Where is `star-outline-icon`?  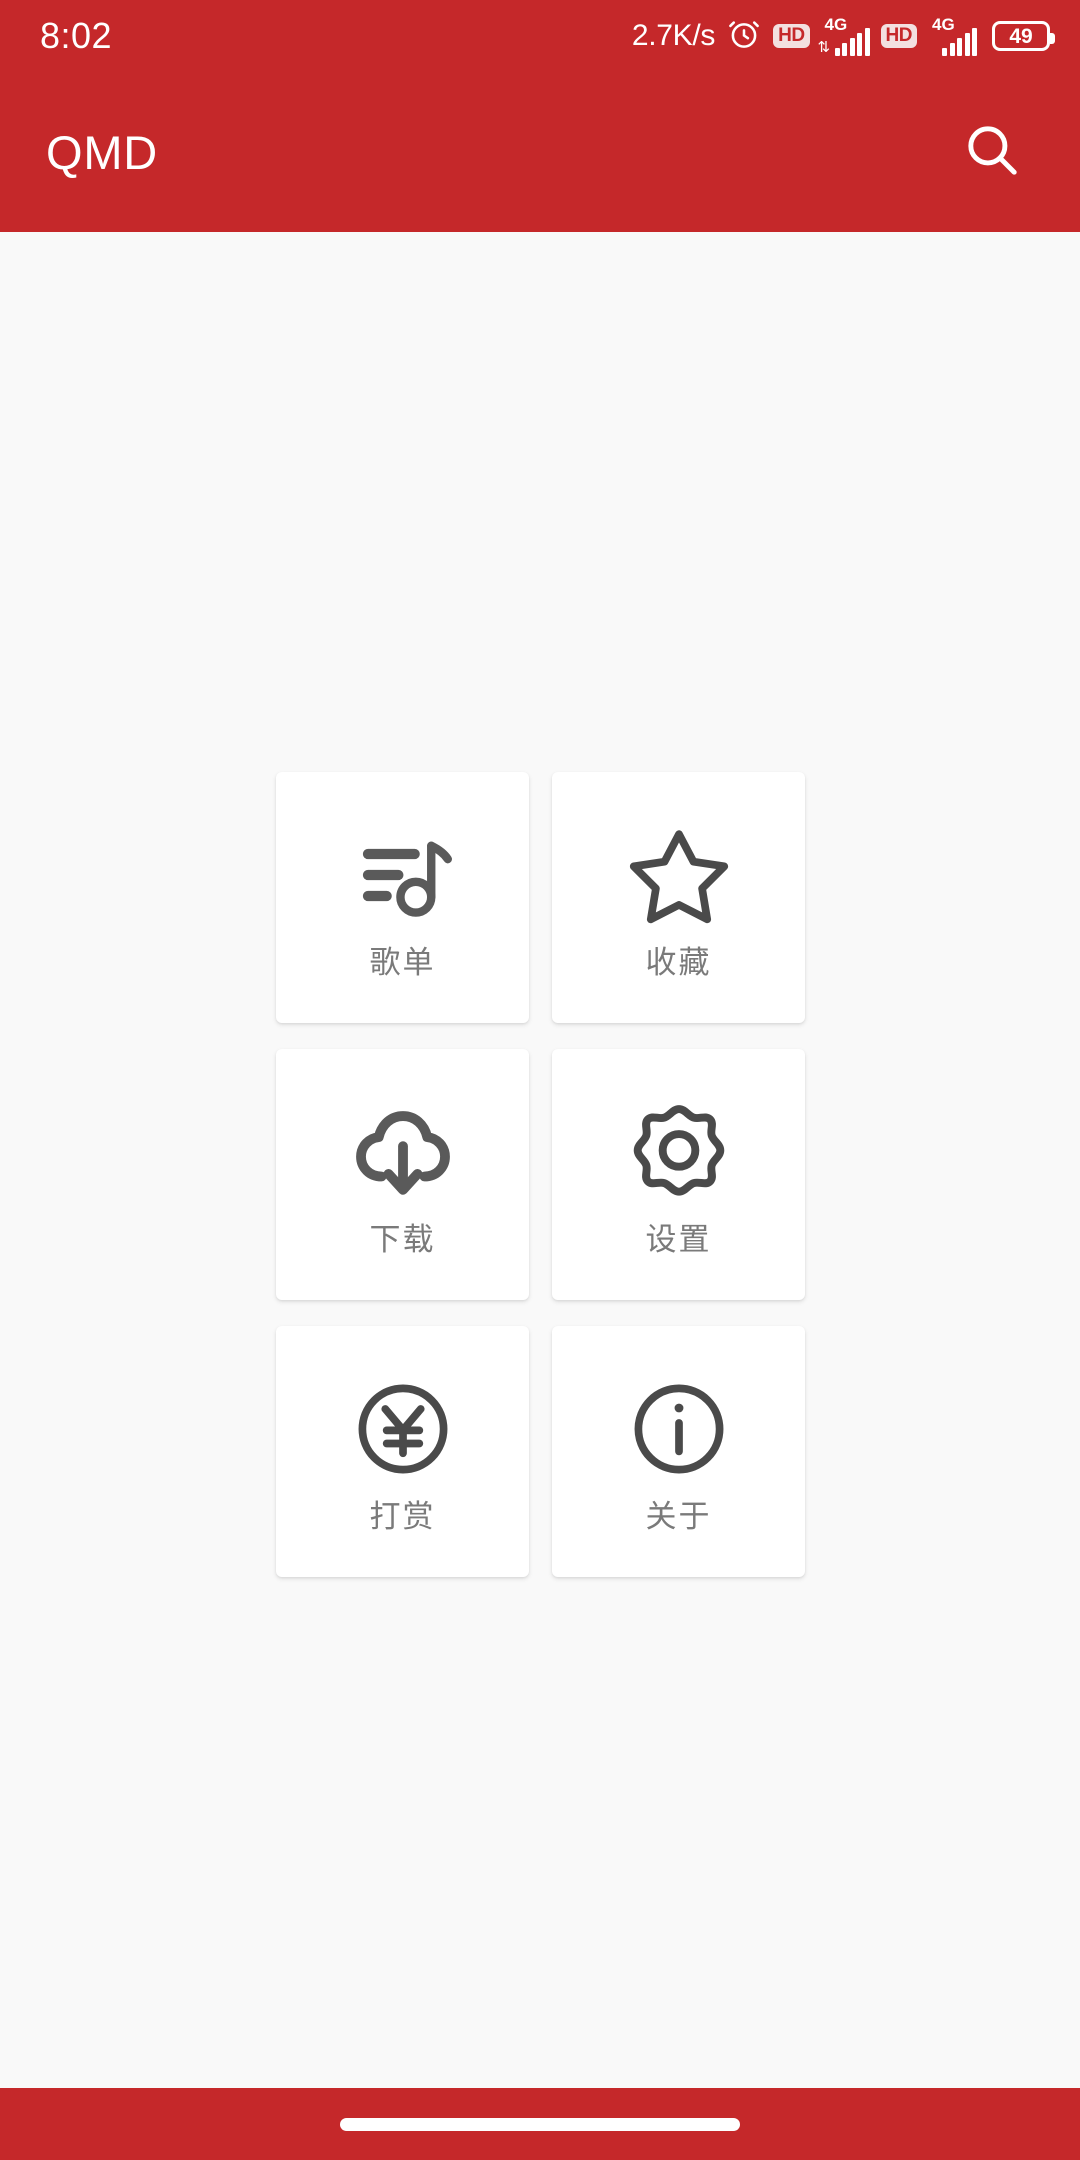 star-outline-icon is located at coordinates (679, 875).